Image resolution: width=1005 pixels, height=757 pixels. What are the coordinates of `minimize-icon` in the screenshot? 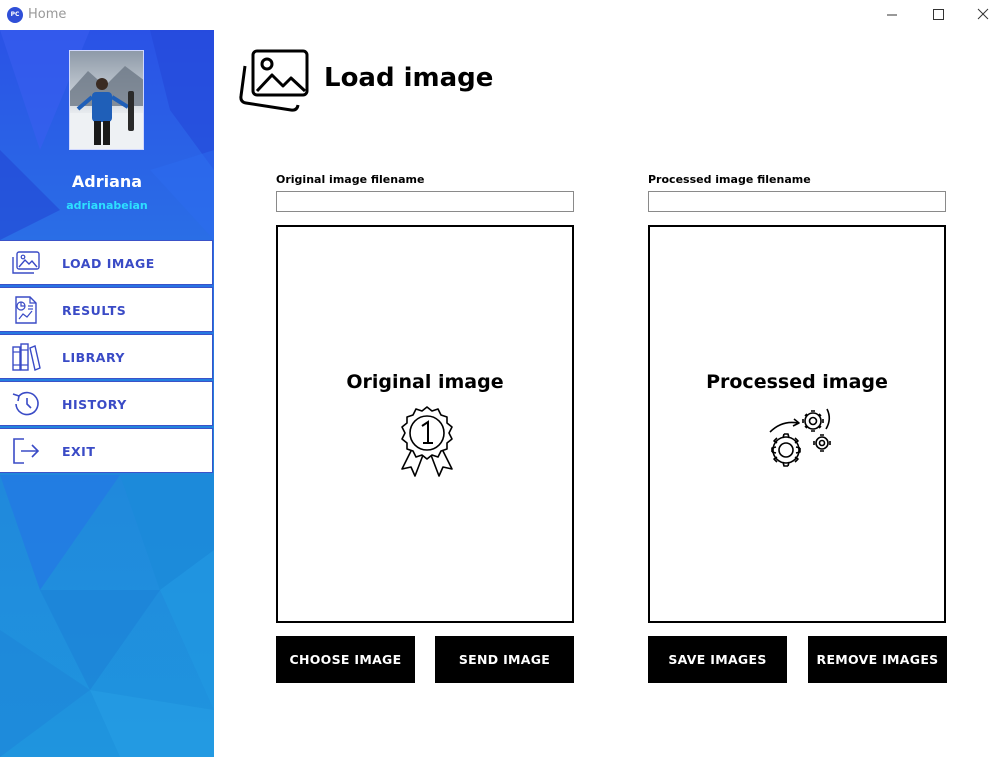 It's located at (892, 15).